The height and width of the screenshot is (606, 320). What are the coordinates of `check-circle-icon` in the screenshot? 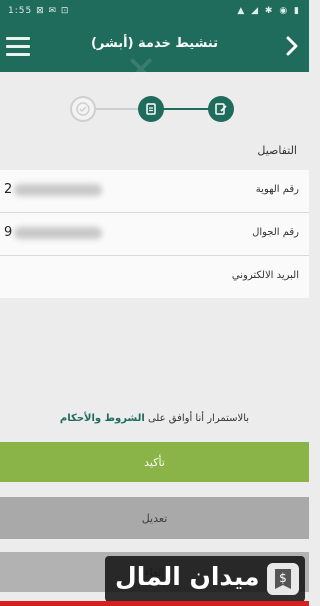 It's located at (83, 109).